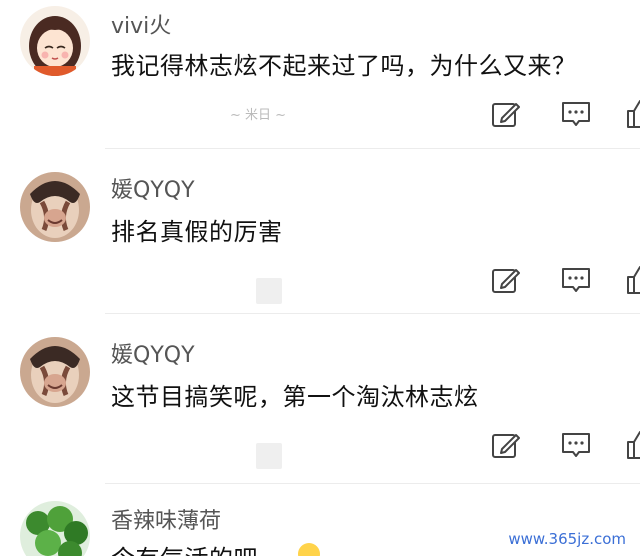 The width and height of the screenshot is (640, 556). Describe the element at coordinates (184, 547) in the screenshot. I see `comment-text: 今有气活的吧` at that location.